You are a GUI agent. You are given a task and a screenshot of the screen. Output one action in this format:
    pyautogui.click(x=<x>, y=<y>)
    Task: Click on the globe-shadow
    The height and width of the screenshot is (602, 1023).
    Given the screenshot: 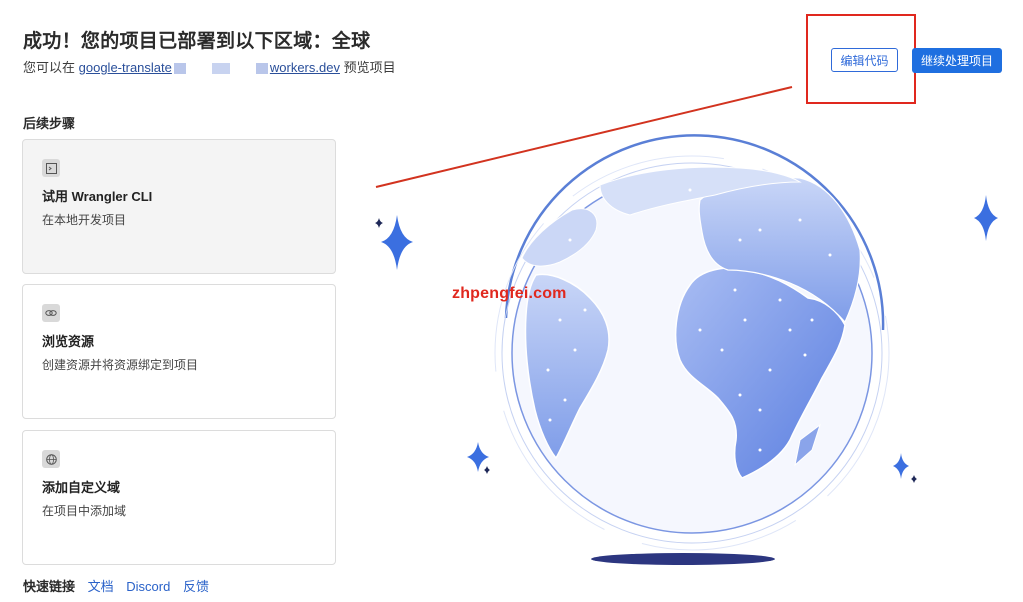 What is the action you would take?
    pyautogui.click(x=683, y=559)
    